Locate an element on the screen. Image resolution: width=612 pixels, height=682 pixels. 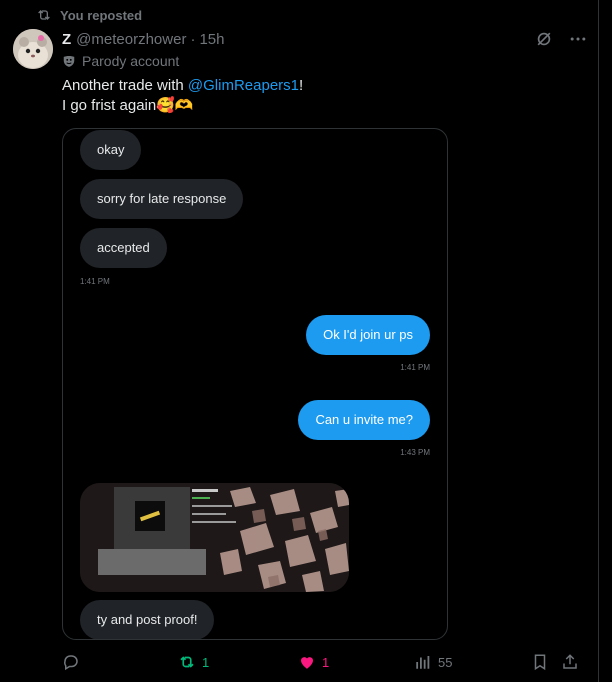
parody-label: Parody account is located at coordinates (131, 61).